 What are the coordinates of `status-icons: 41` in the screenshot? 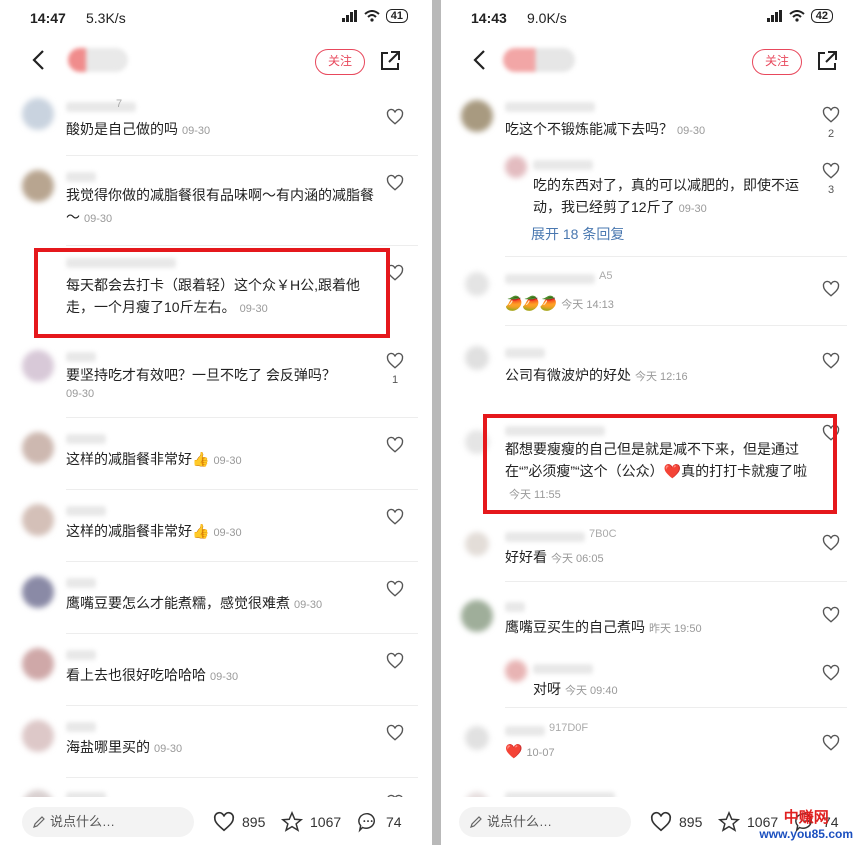 It's located at (374, 16).